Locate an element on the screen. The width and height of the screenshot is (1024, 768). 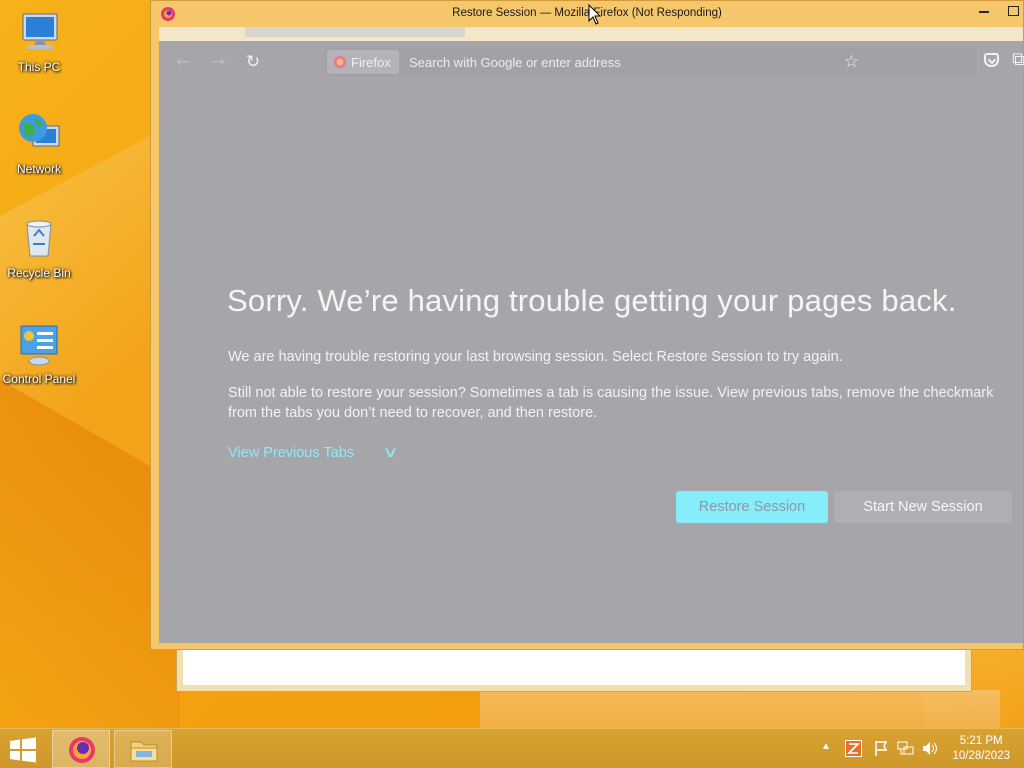
folder-icon is located at coordinates (144, 751).